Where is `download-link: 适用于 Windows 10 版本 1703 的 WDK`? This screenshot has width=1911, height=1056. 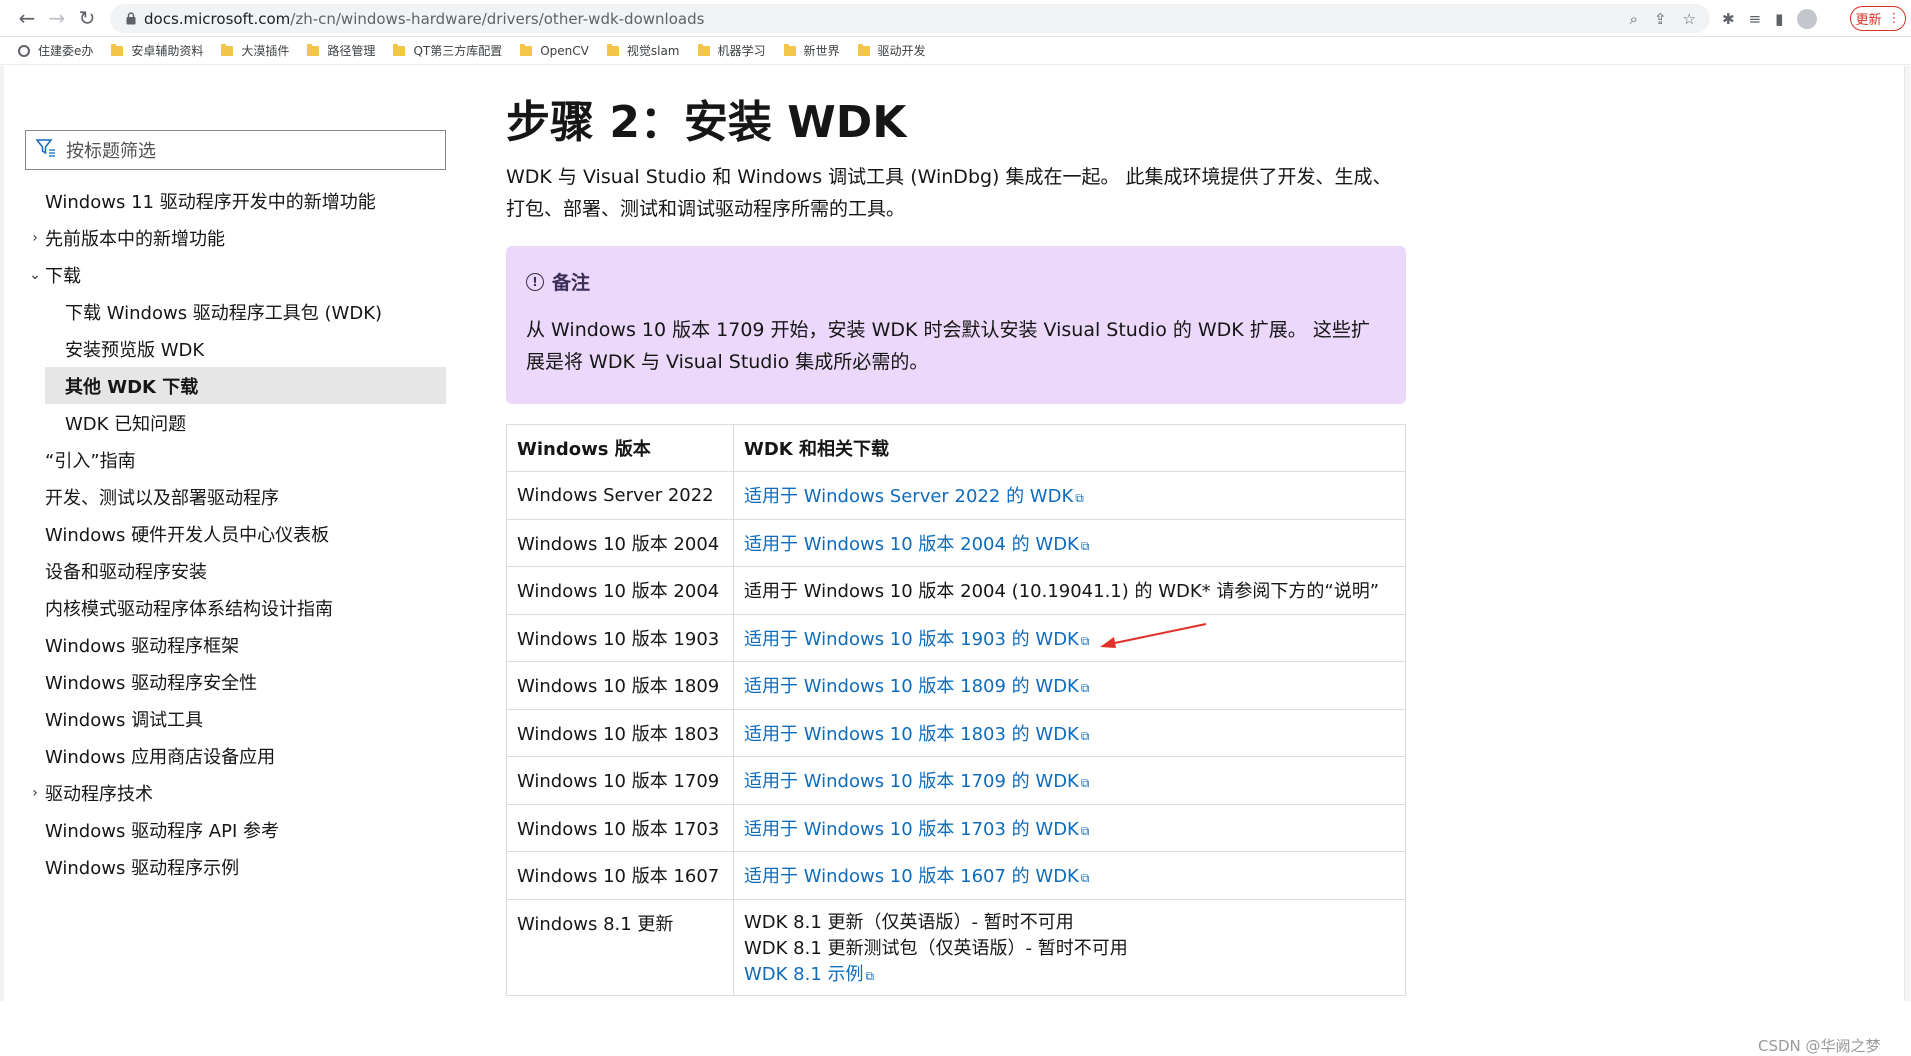 download-link: 适用于 Windows 10 版本 1703 的 WDK is located at coordinates (911, 829).